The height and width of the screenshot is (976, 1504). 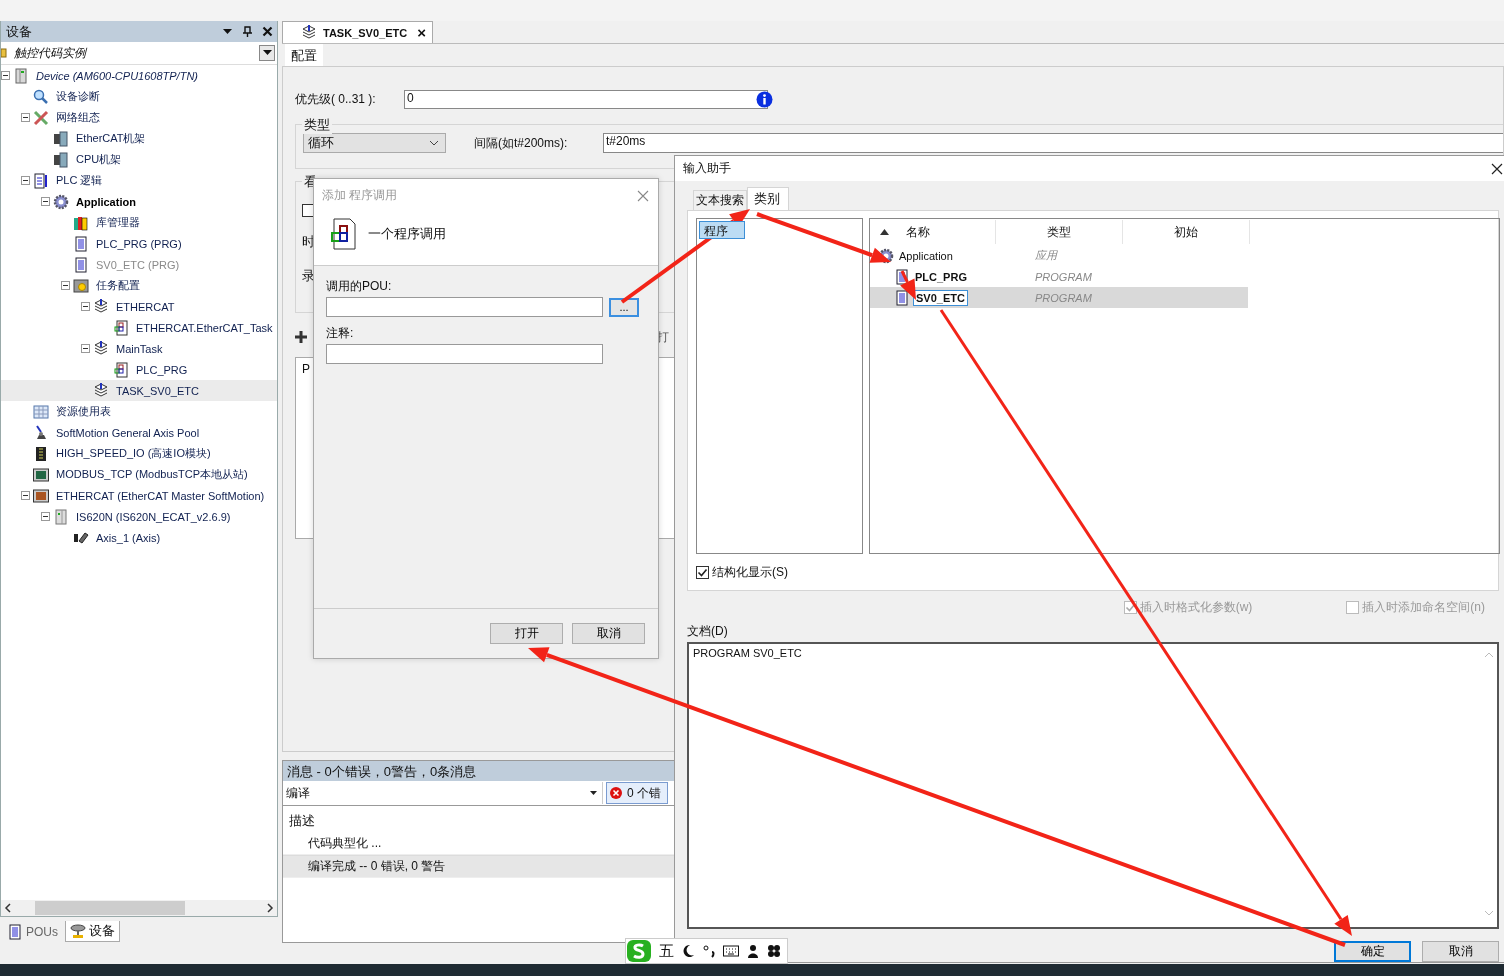 What do you see at coordinates (586, 99) in the screenshot?
I see `priority-field: 0` at bounding box center [586, 99].